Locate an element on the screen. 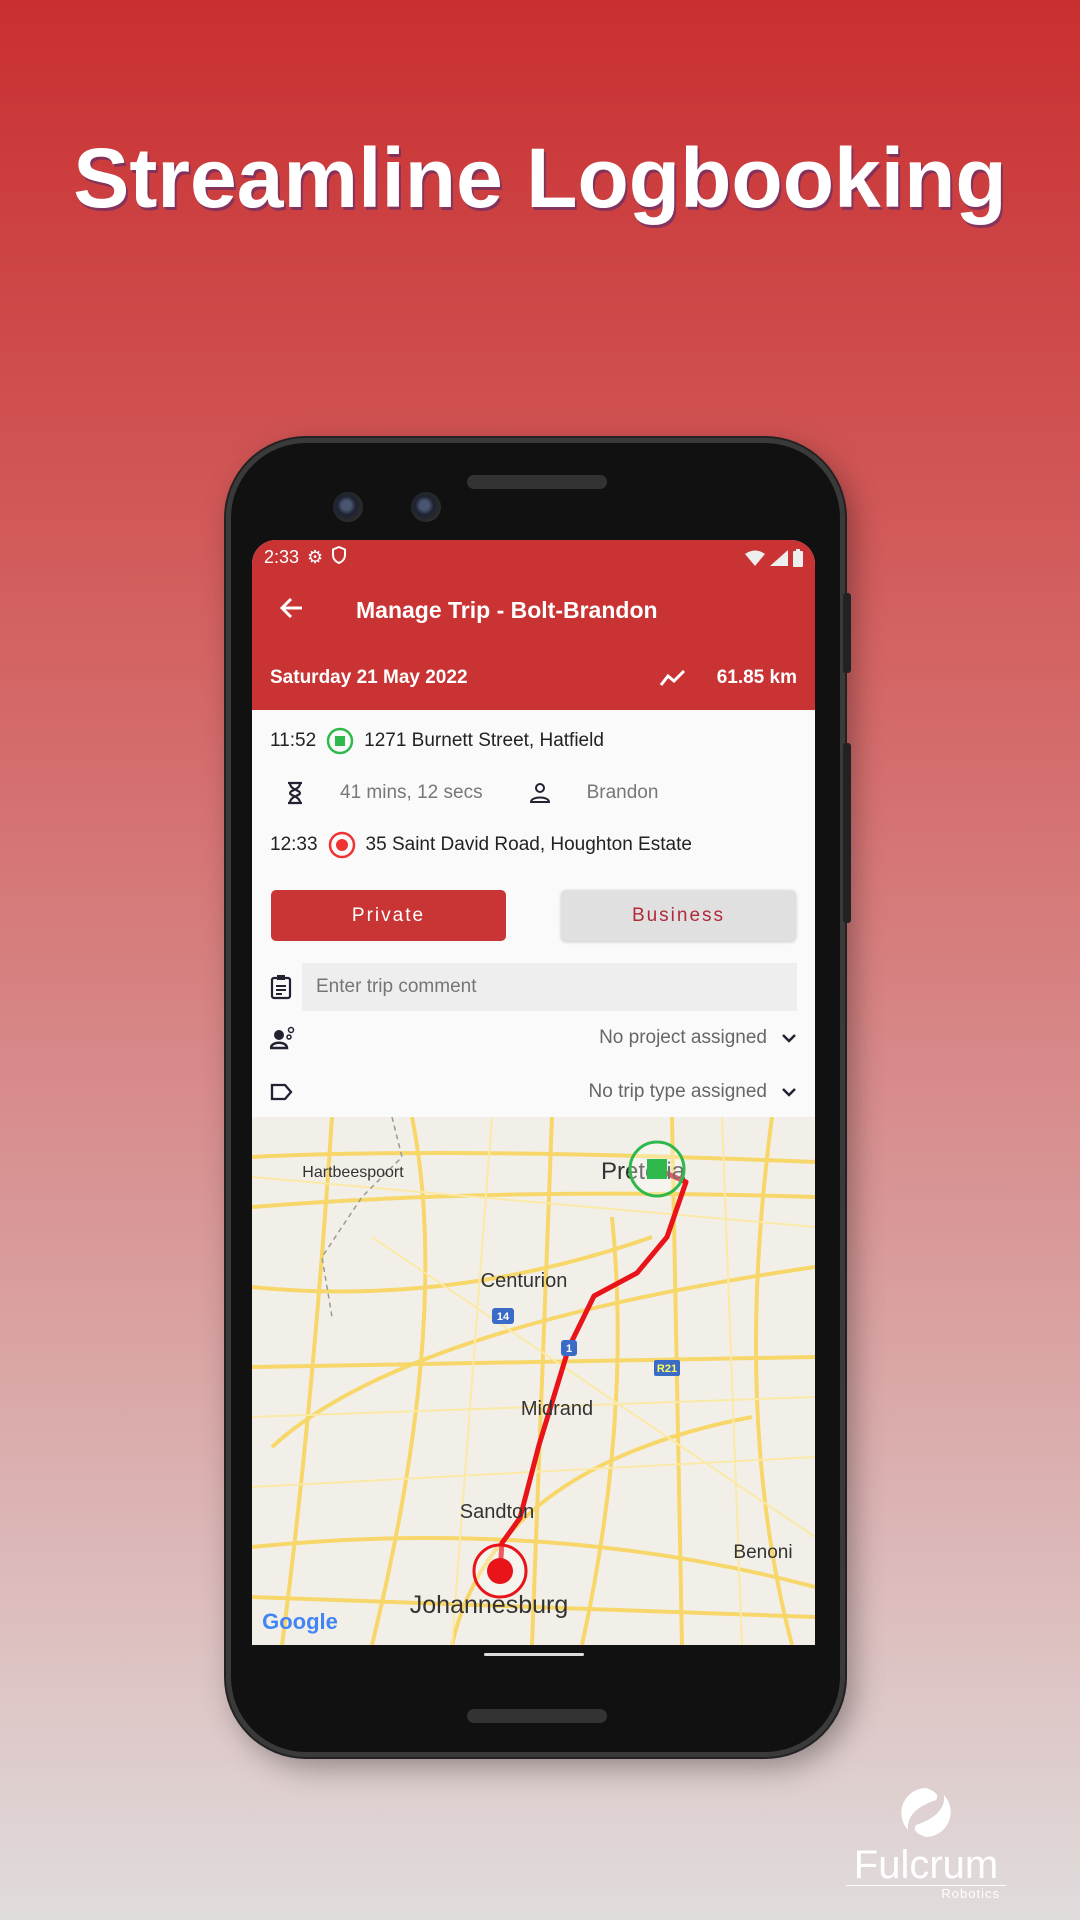 This screenshot has height=1920, width=1080. start-address: 1271 Burnett Street, Hatfield is located at coordinates (484, 740).